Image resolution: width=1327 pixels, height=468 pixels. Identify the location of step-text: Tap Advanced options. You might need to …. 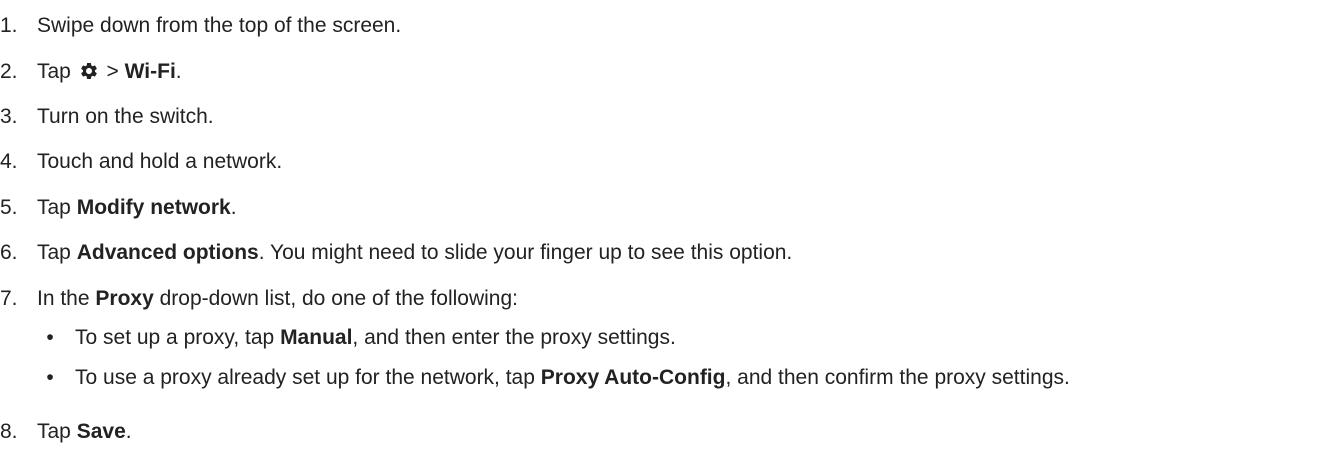
(414, 253).